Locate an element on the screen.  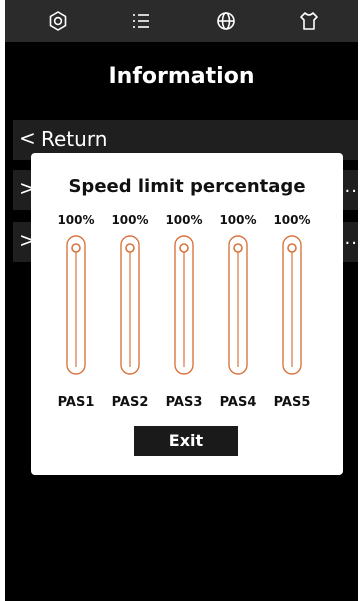
slider-label: PAS2 is located at coordinates (130, 402).